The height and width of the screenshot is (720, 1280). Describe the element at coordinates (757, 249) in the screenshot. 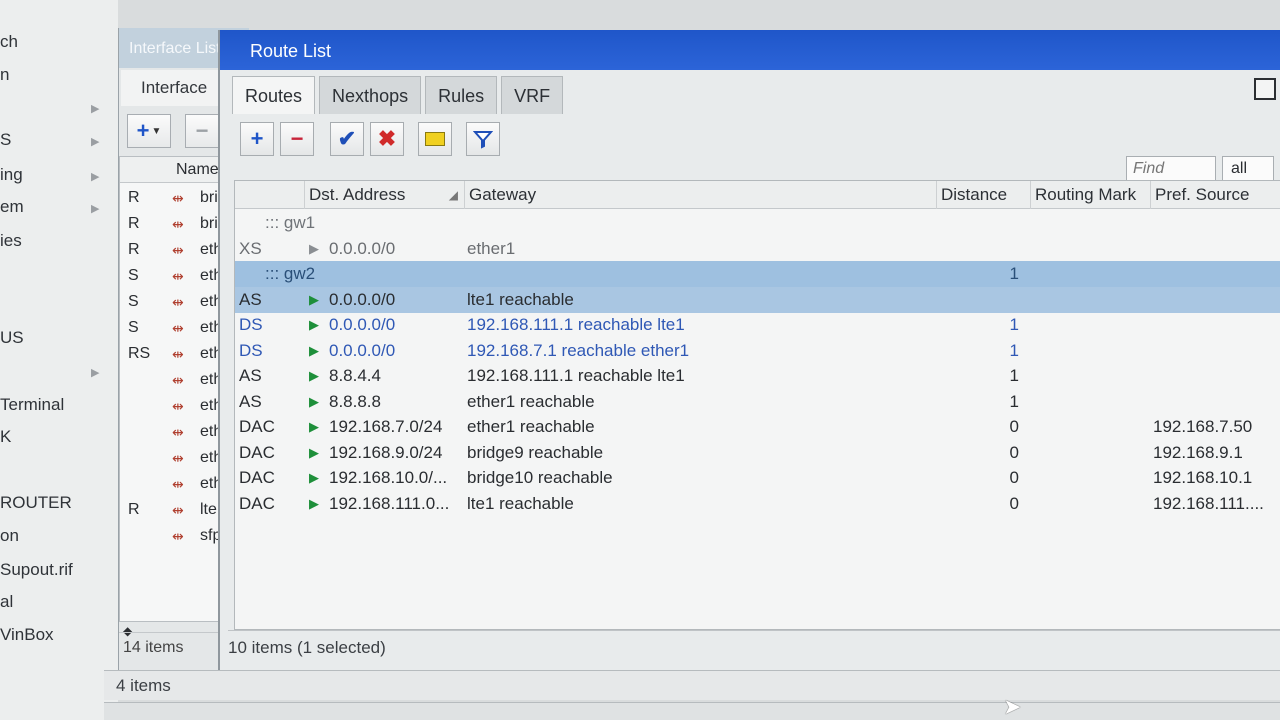

I see `route-row: XS ▶ 0.0.0.0/0 ether1` at that location.